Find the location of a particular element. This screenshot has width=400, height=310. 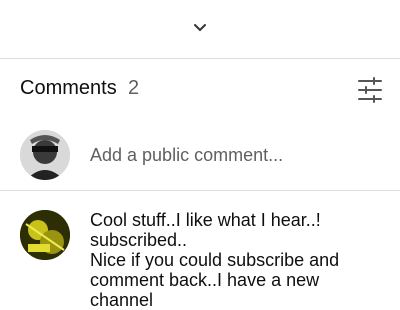

commenter-avatar is located at coordinates (45, 235).